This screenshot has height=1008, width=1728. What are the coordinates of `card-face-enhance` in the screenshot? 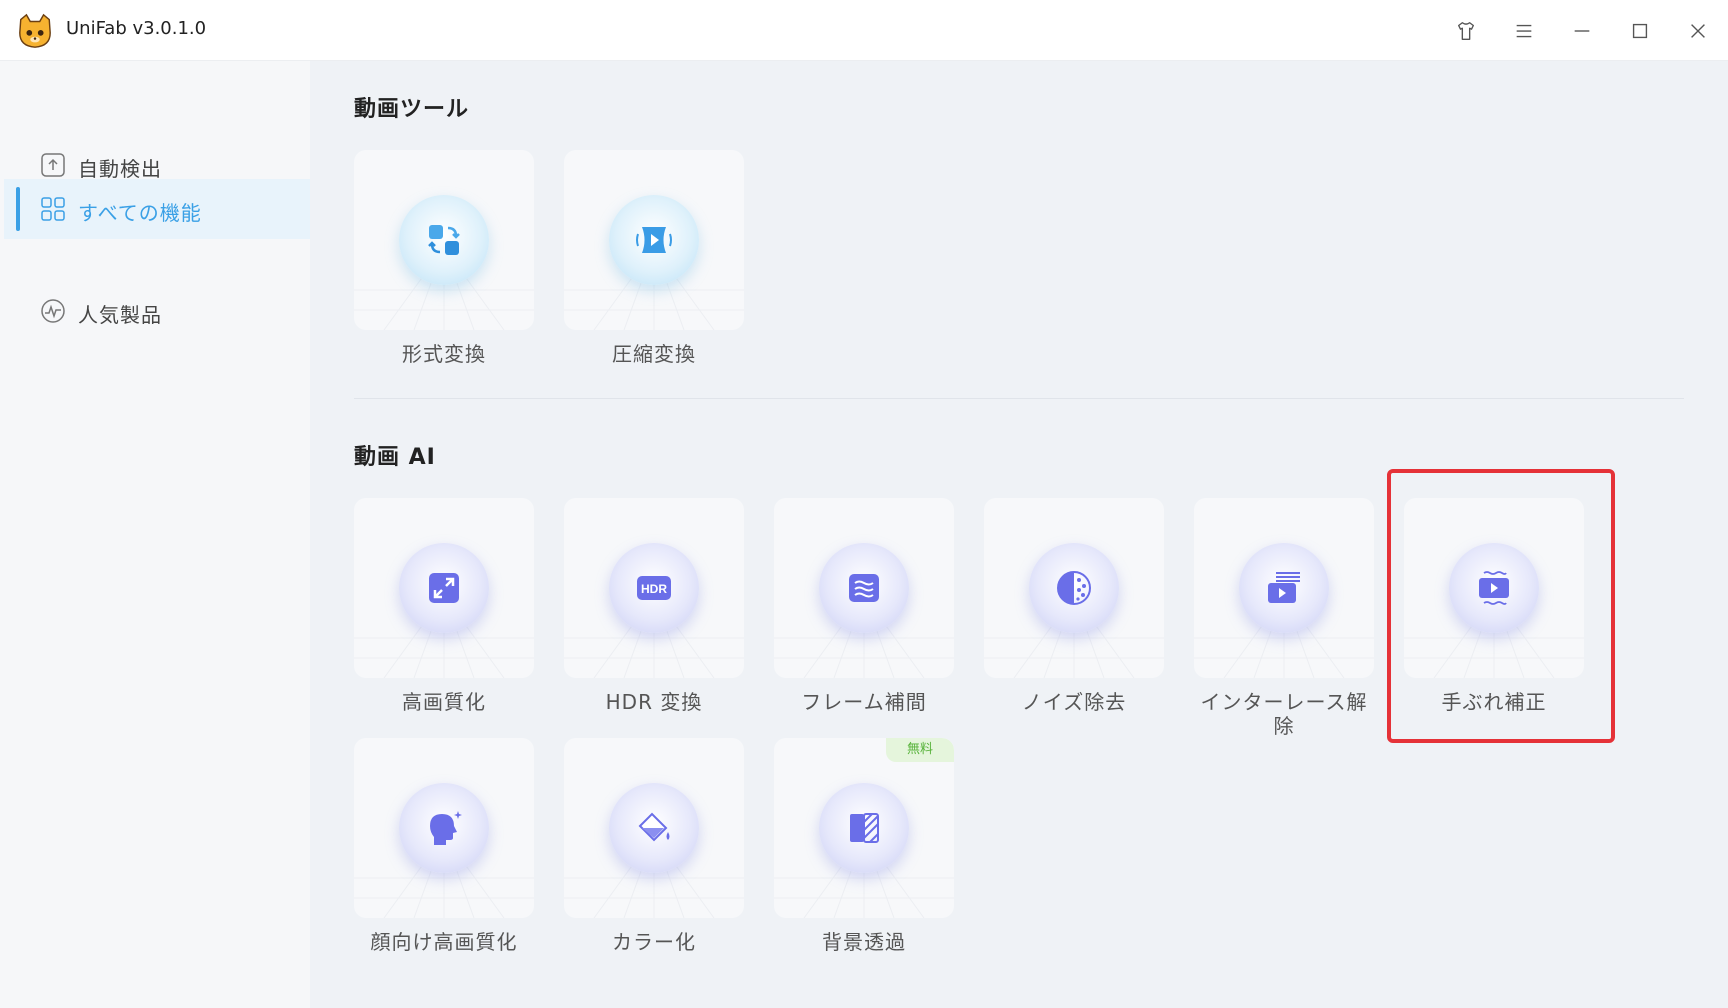 It's located at (444, 828).